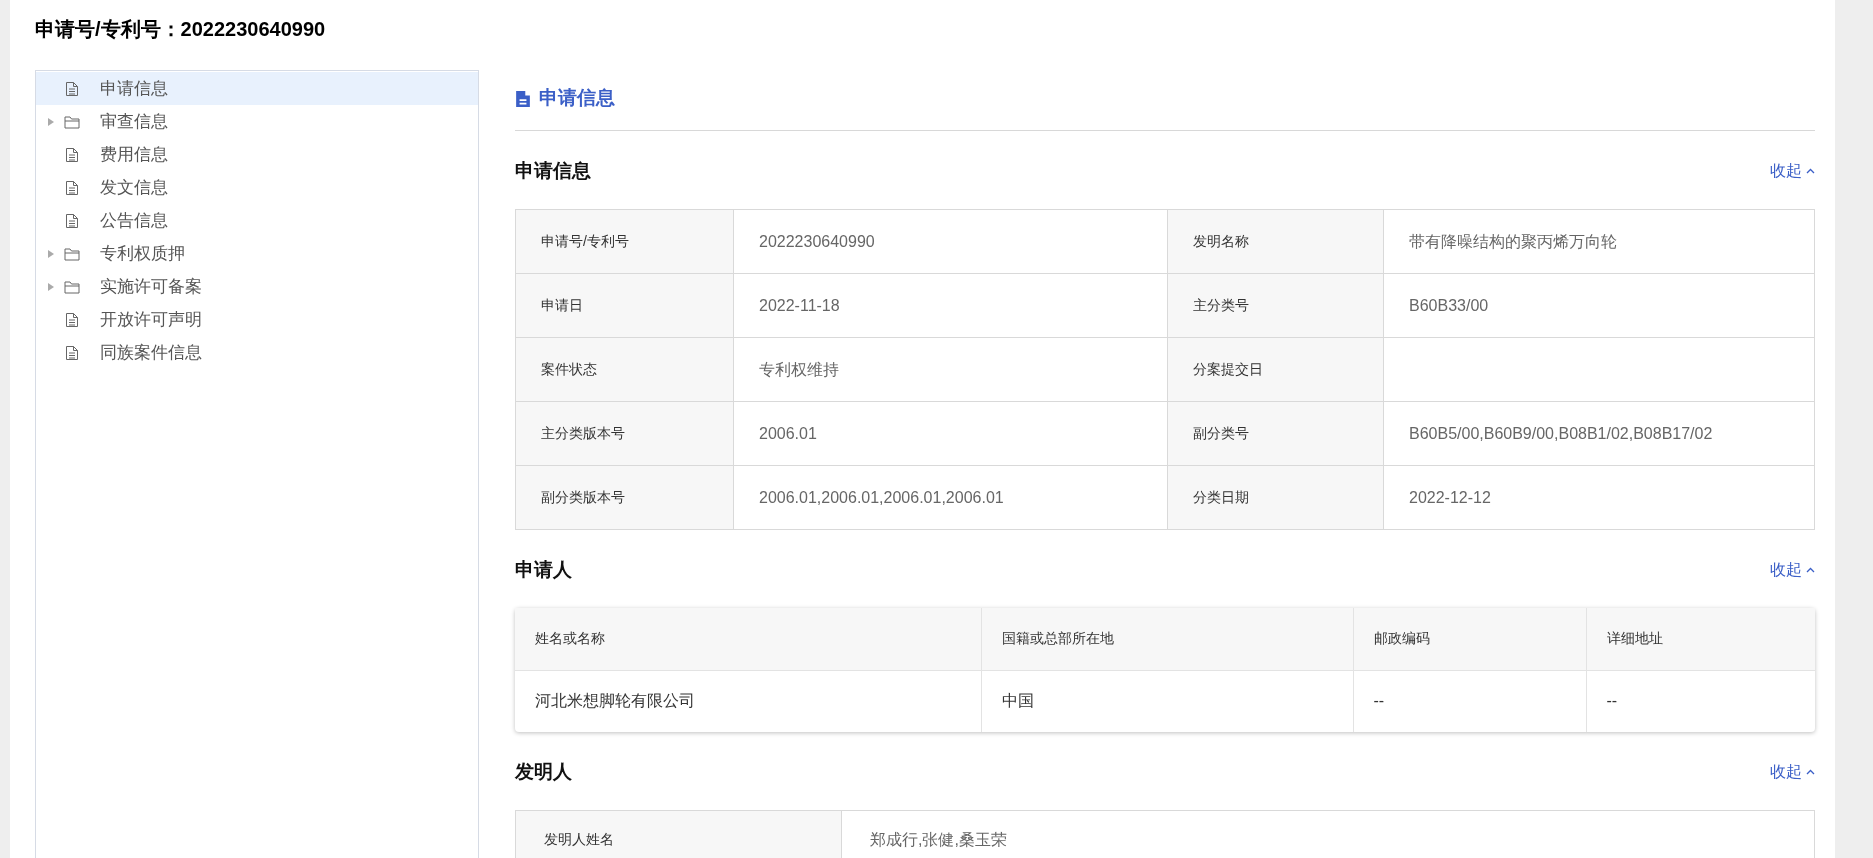  What do you see at coordinates (1167, 639) in the screenshot?
I see `column-header: 国籍或总部所在地` at bounding box center [1167, 639].